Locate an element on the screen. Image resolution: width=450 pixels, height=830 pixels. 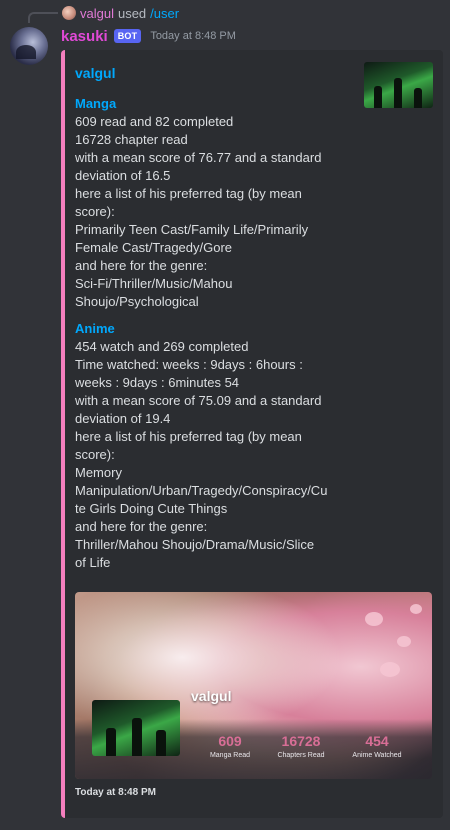
detail-line: deviation of 19.4 is located at coordinates (123, 418).